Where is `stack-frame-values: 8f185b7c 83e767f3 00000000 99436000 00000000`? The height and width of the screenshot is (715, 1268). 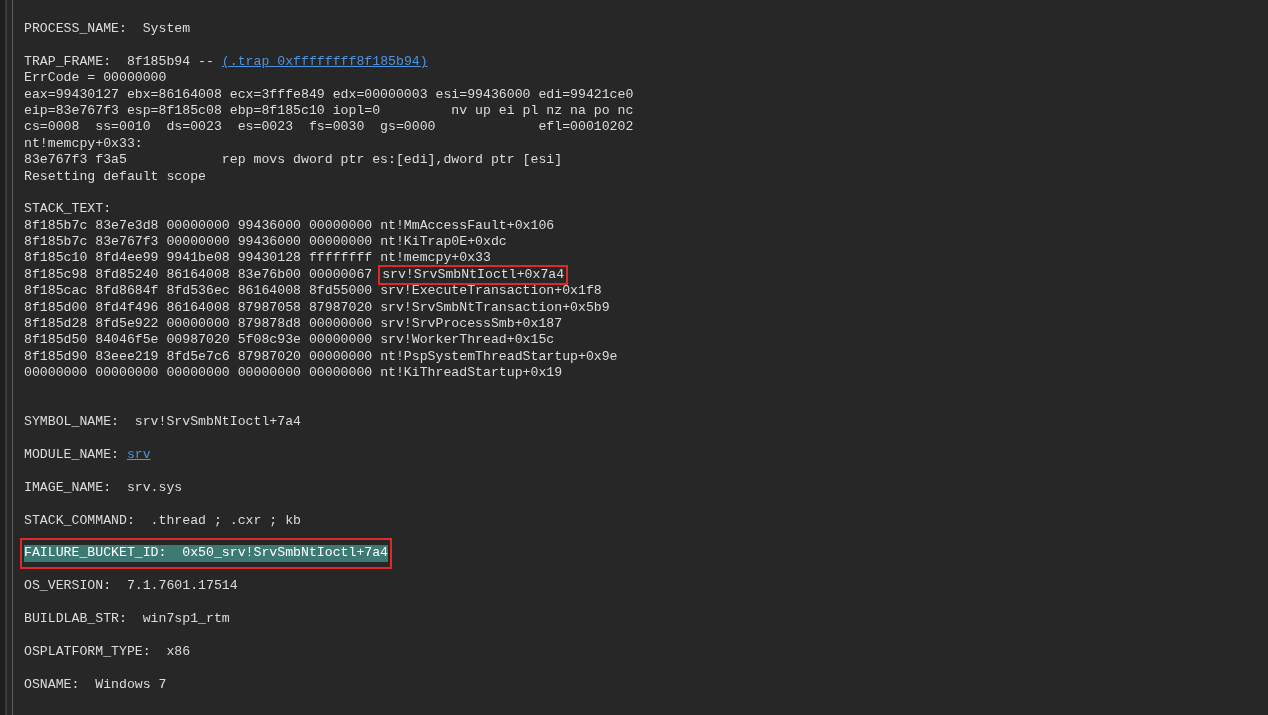 stack-frame-values: 8f185b7c 83e767f3 00000000 99436000 00000000 is located at coordinates (199, 242).